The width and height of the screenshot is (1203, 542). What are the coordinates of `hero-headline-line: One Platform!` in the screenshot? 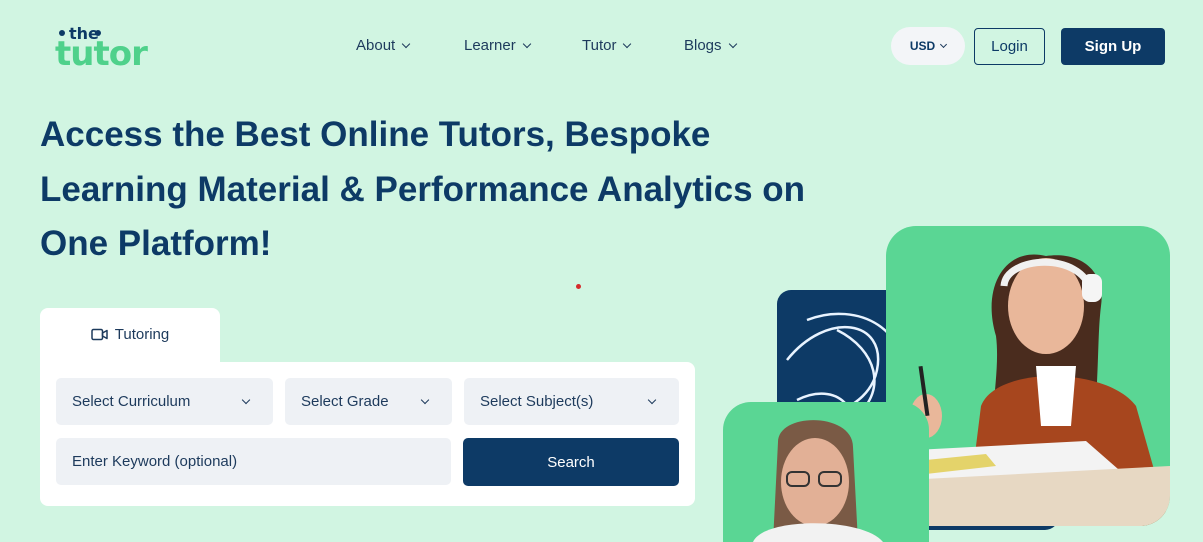 It's located at (156, 243).